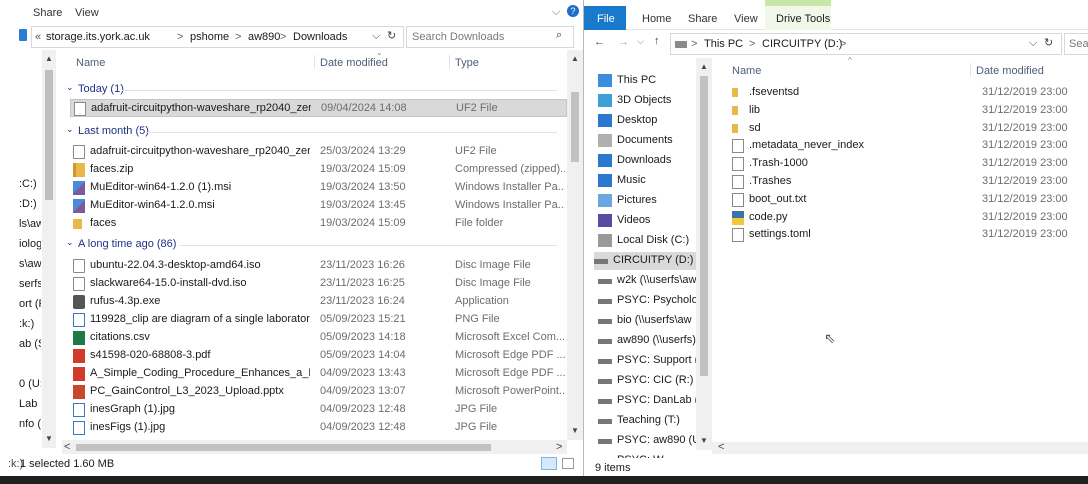  What do you see at coordinates (30, 244) in the screenshot?
I see `nav-item-label: iolog` at bounding box center [30, 244].